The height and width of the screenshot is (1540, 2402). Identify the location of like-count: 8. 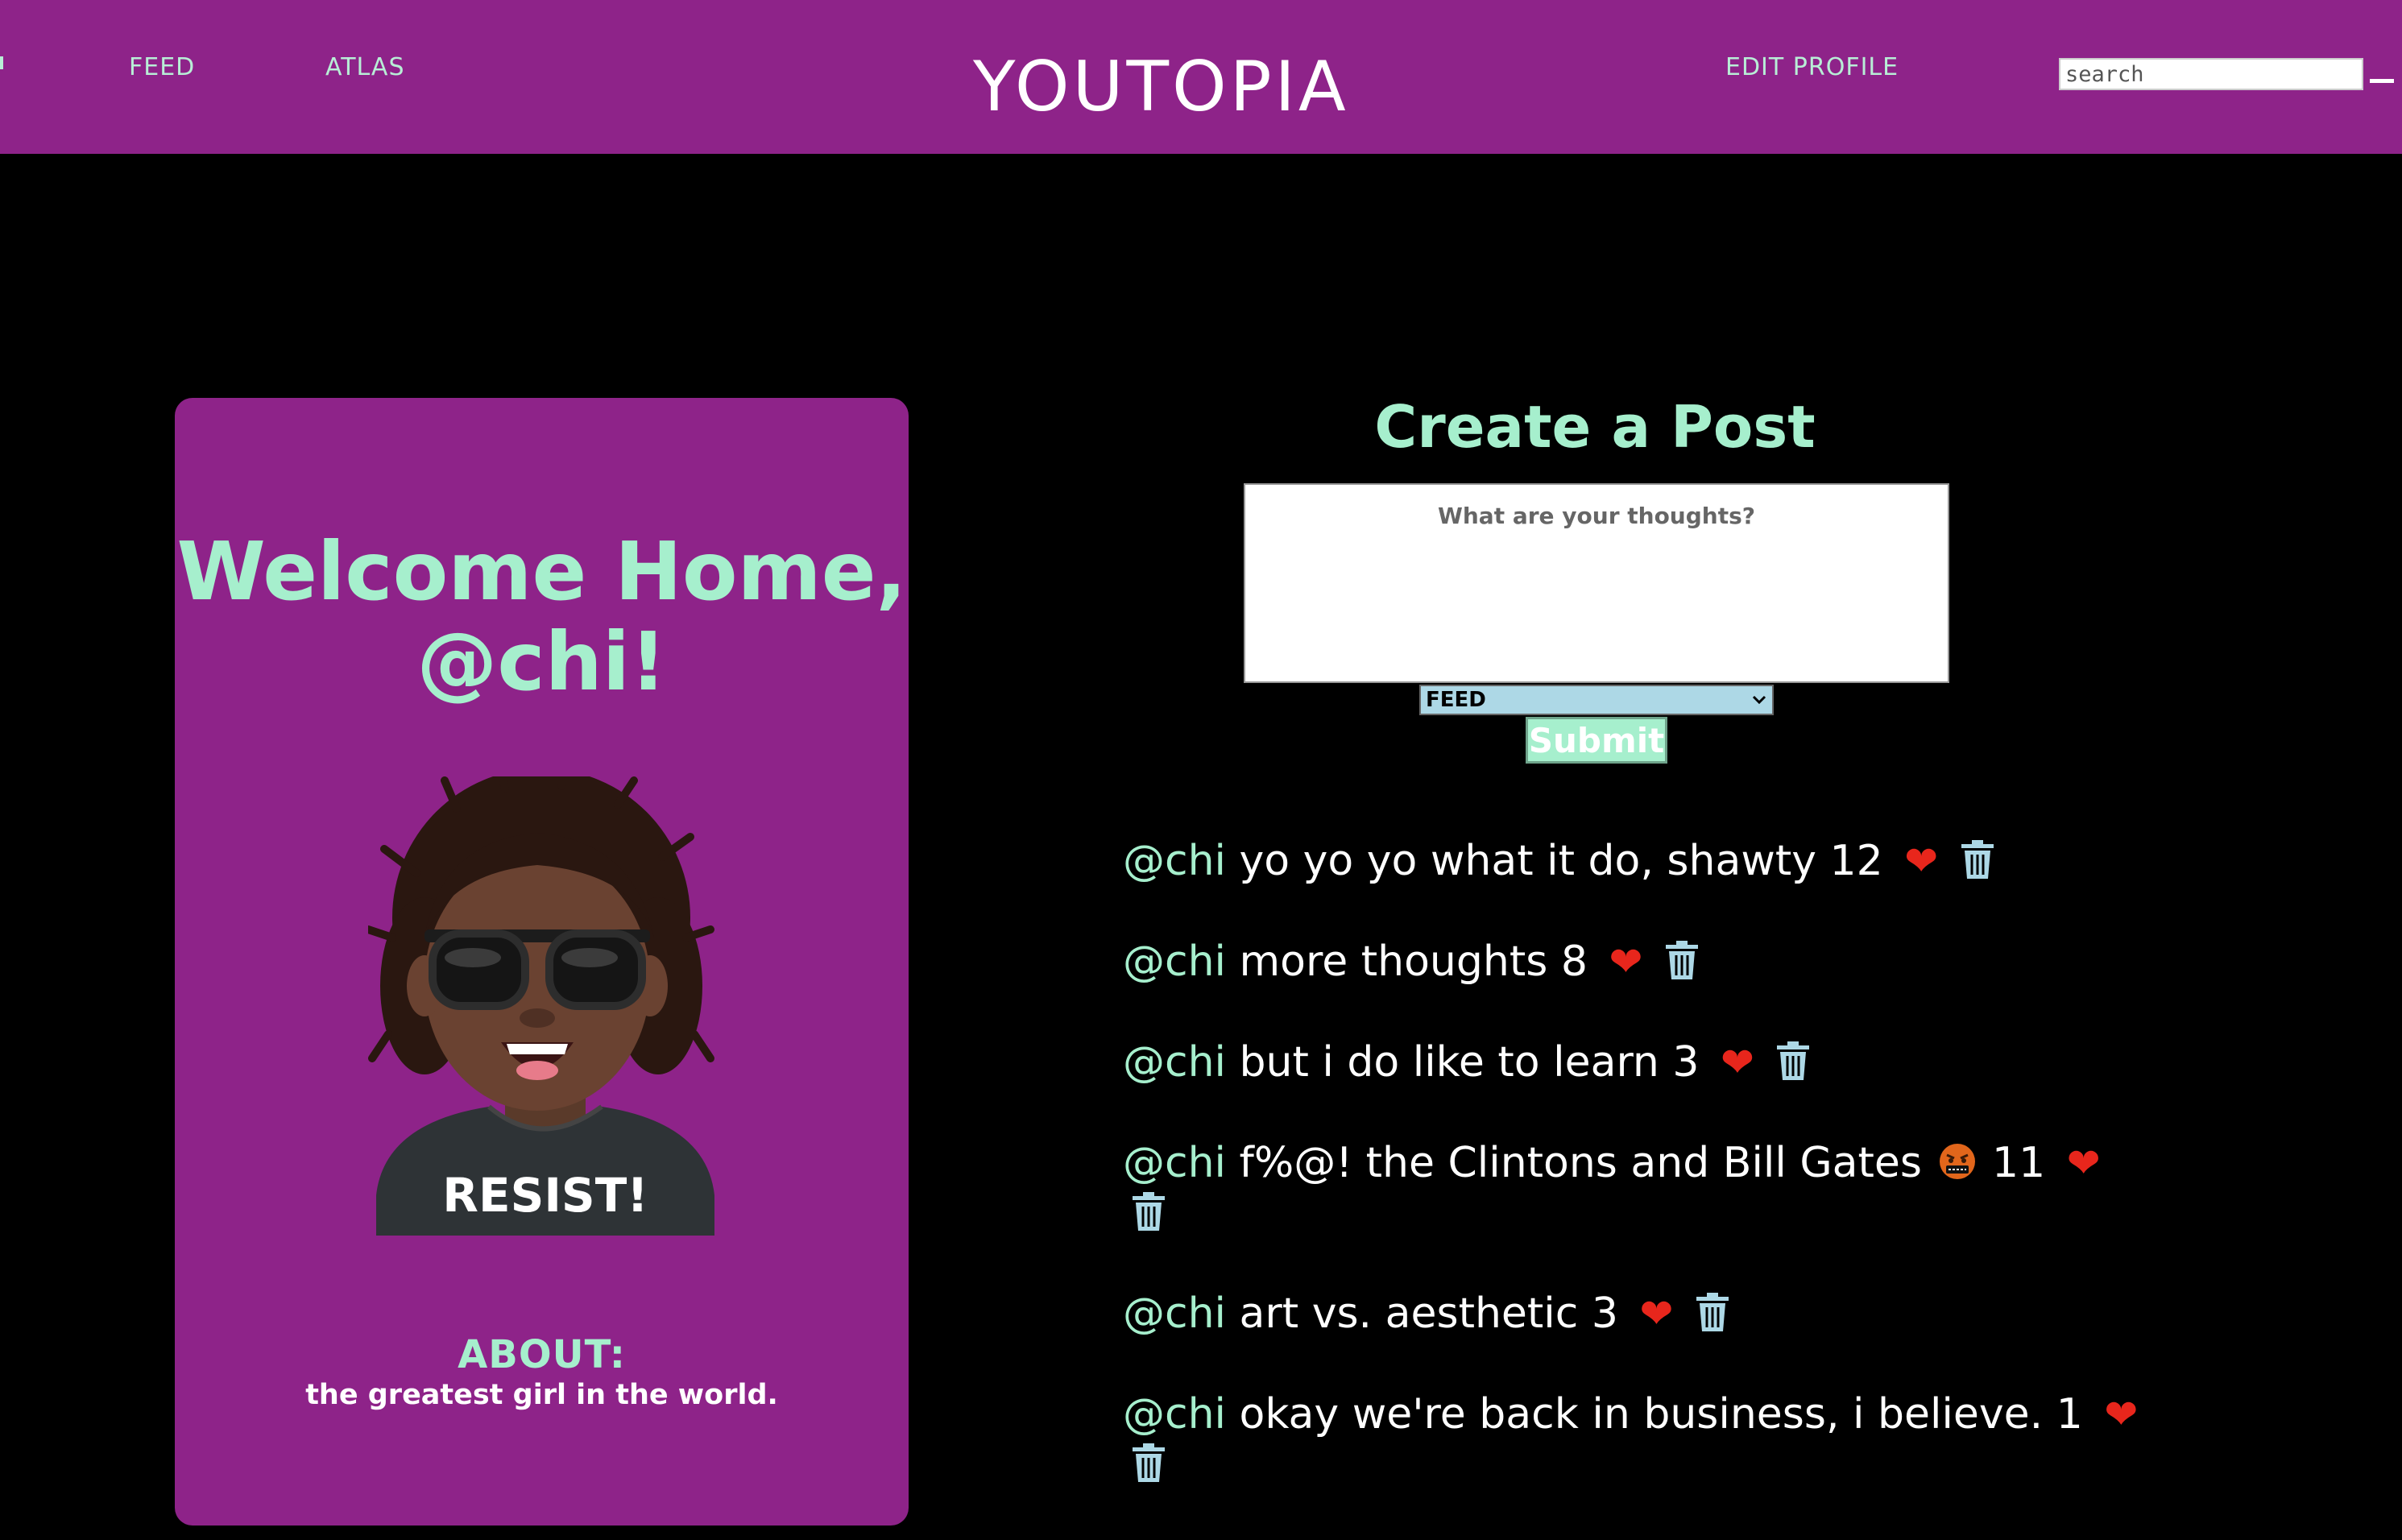
(1574, 962).